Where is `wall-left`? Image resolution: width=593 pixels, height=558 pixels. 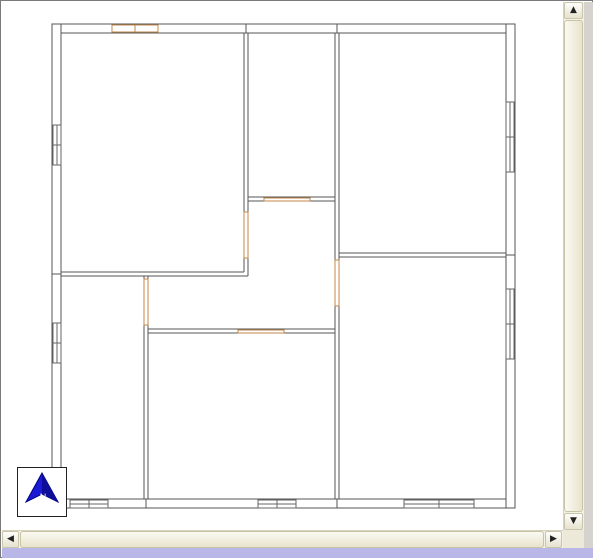
wall-left is located at coordinates (56, 266).